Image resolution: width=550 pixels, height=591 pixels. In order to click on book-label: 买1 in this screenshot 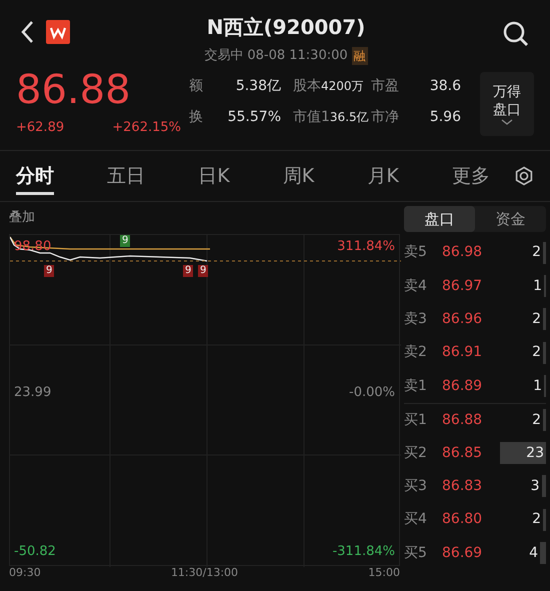, I will do `click(416, 420)`.